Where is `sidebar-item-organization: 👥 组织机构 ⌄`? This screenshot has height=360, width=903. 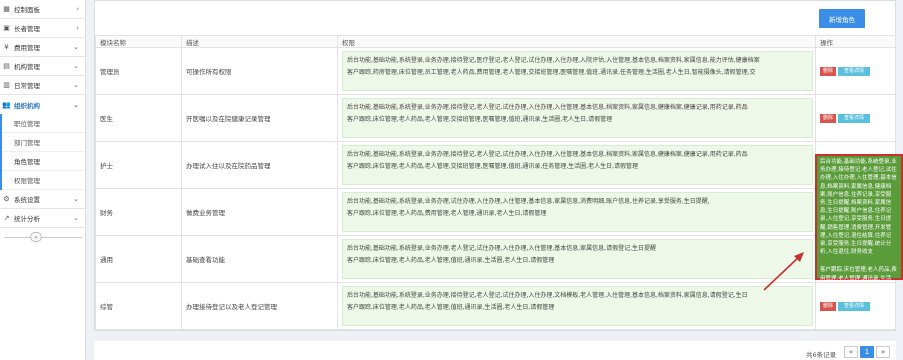 sidebar-item-organization: 👥 组织机构 ⌄ is located at coordinates (42, 104).